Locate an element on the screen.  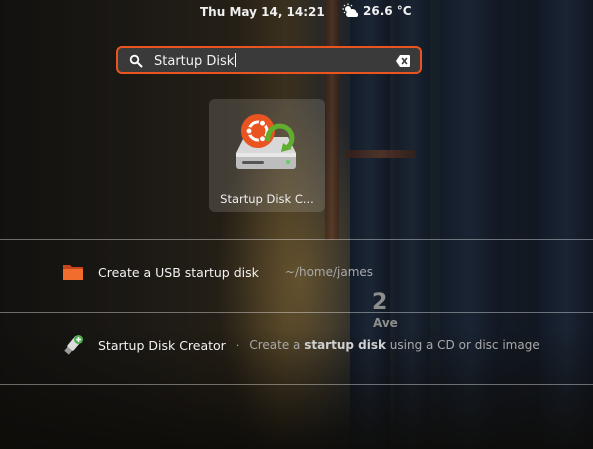
weather-indicator: 26.6 °C is located at coordinates (377, 11).